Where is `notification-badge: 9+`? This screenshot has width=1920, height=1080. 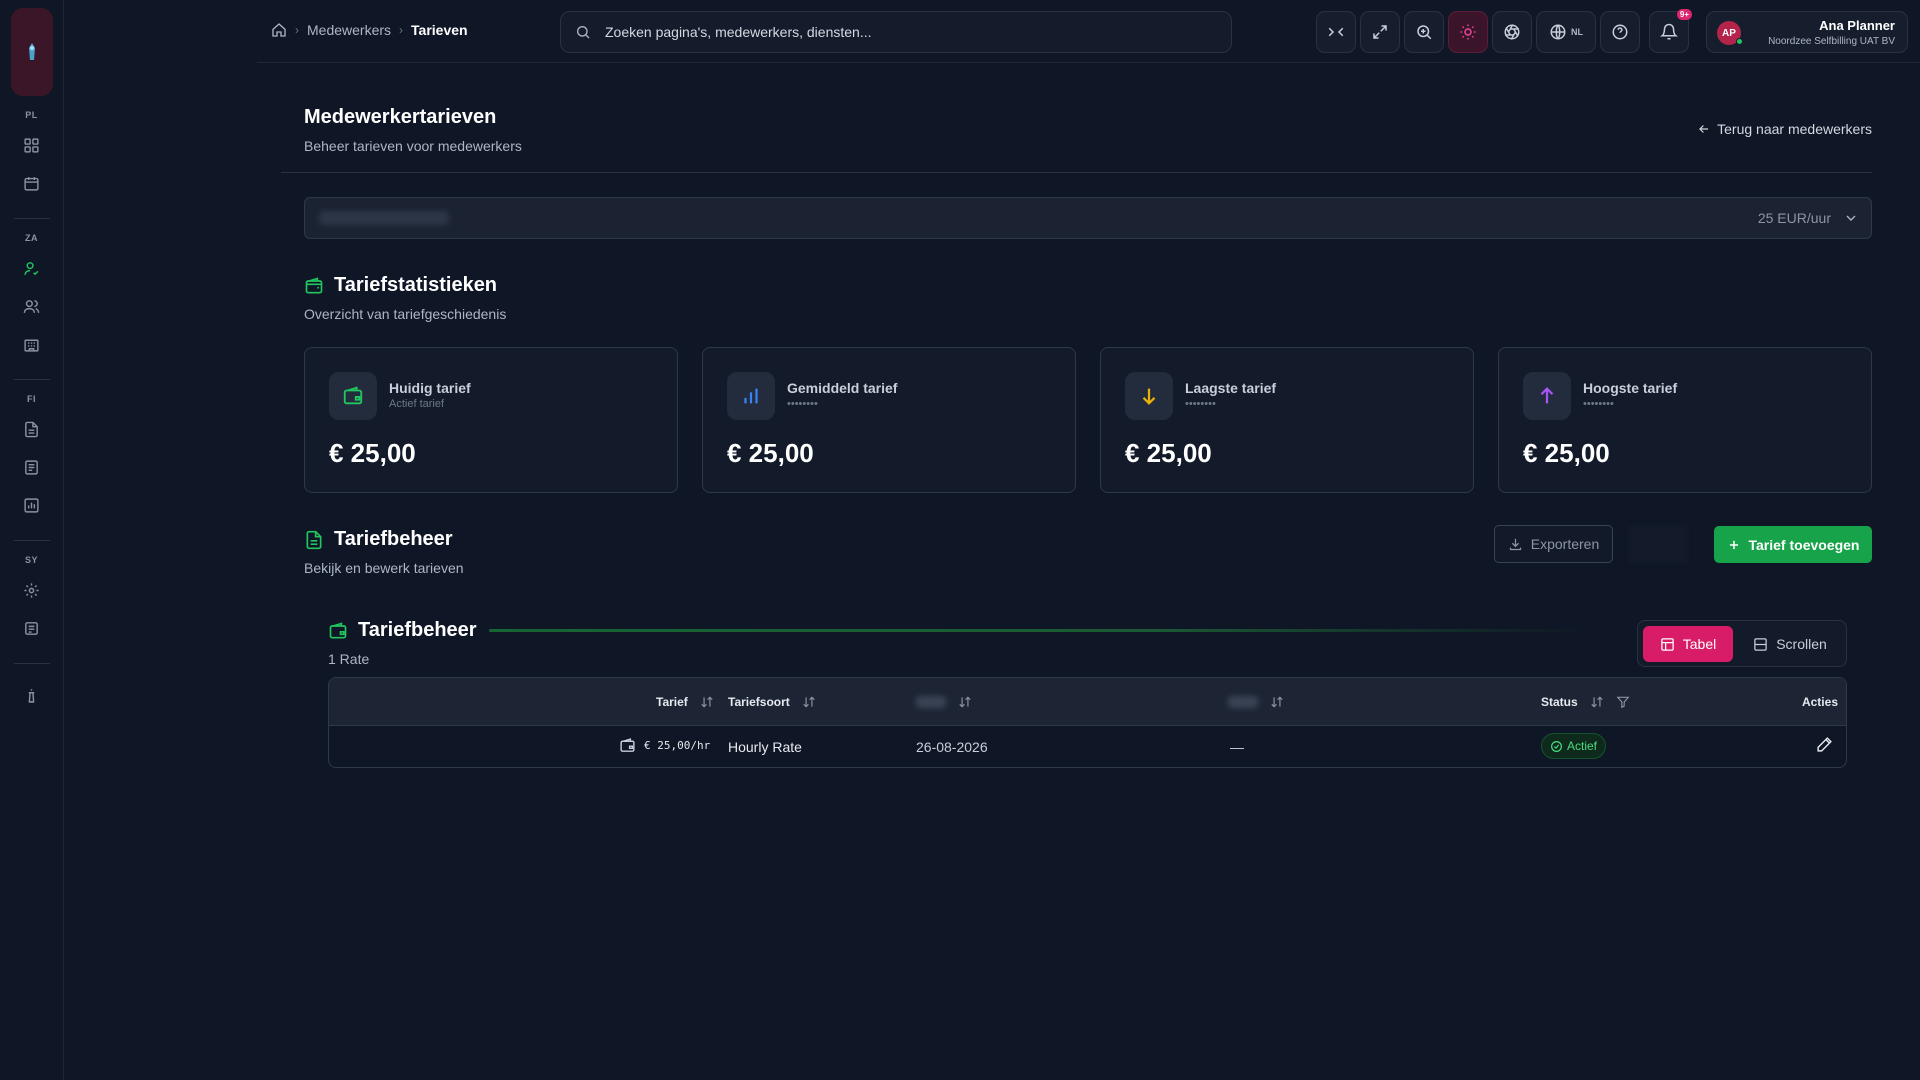
notification-badge: 9+ is located at coordinates (1684, 14).